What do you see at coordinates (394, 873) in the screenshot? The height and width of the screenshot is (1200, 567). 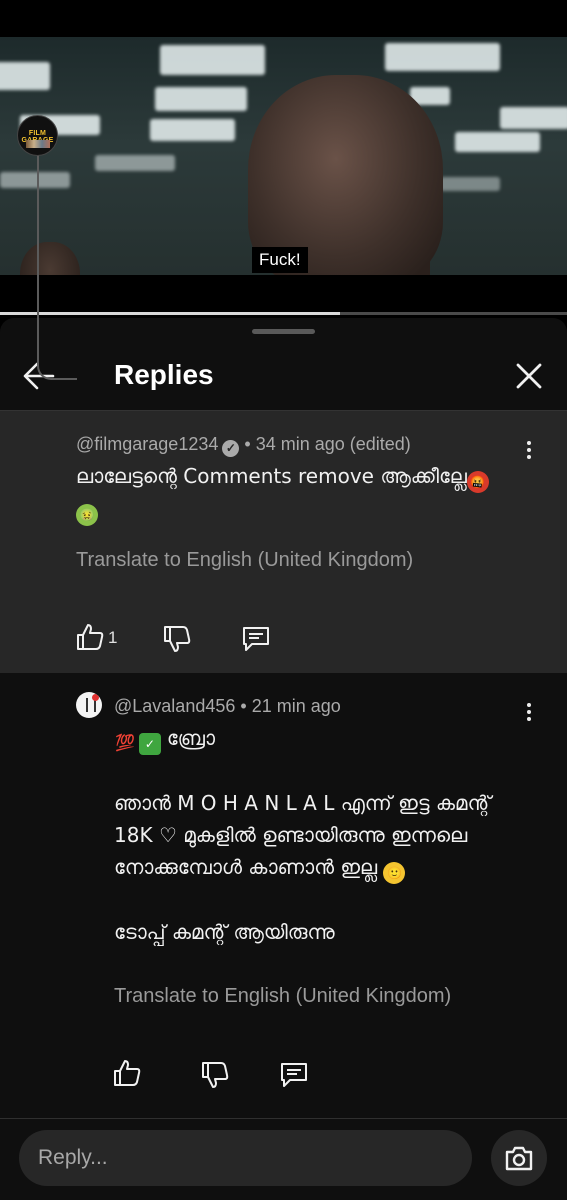 I see `smile-emoji-icon: 🙂` at bounding box center [394, 873].